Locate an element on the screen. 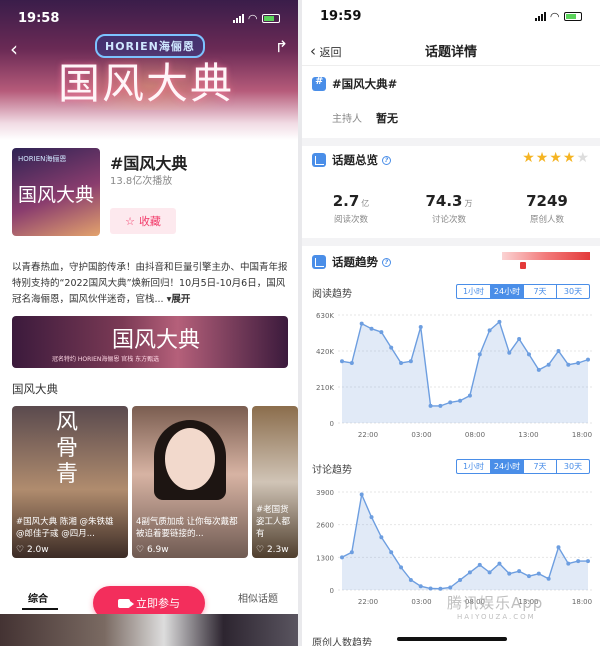  video-card: 风骨青 #国风大典 陈湘 @朱铁雄 @郎佳子彧 @四月... ♡ 2.0w is located at coordinates (70, 482).